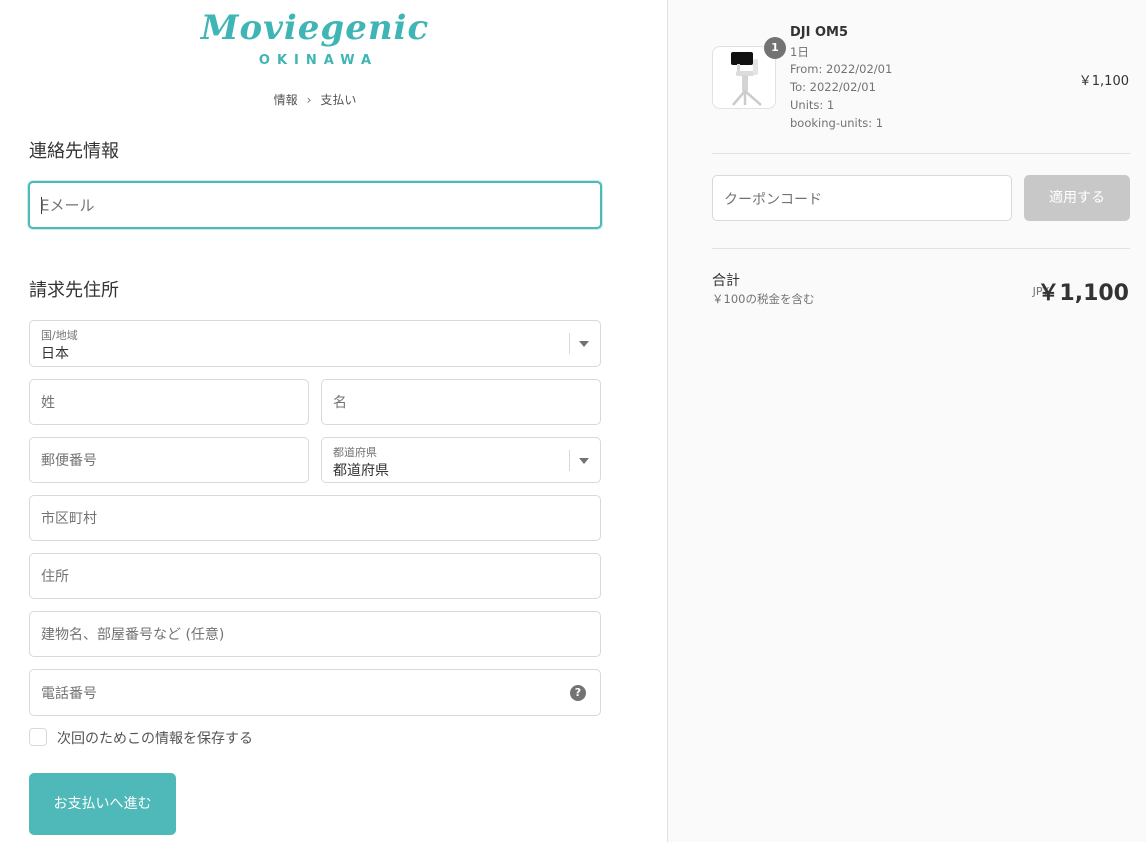 The image size is (1146, 842). What do you see at coordinates (69, 693) in the screenshot?
I see `phone-placeholder: 電話番号` at bounding box center [69, 693].